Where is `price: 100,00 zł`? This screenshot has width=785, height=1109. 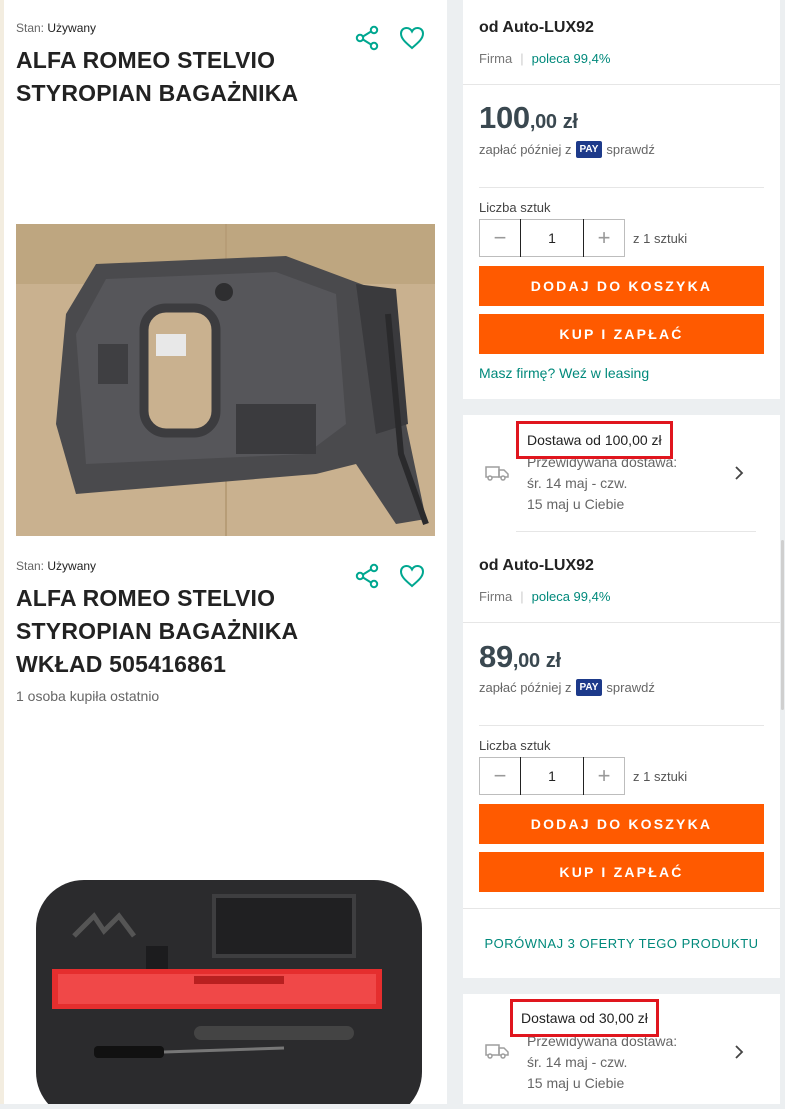
price: 100,00 zł is located at coordinates (528, 117).